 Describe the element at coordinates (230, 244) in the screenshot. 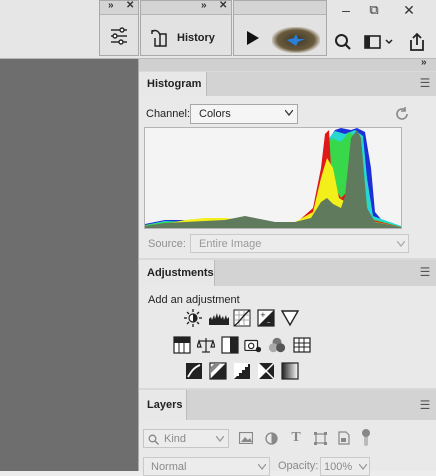

I see `source-value: Entire Image` at that location.